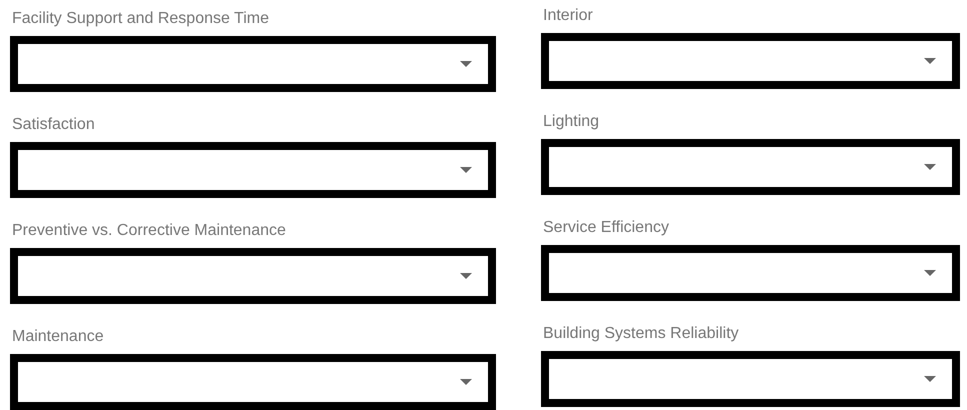 The height and width of the screenshot is (410, 967). What do you see at coordinates (641, 334) in the screenshot?
I see `field-label: Building Systems Reliability` at bounding box center [641, 334].